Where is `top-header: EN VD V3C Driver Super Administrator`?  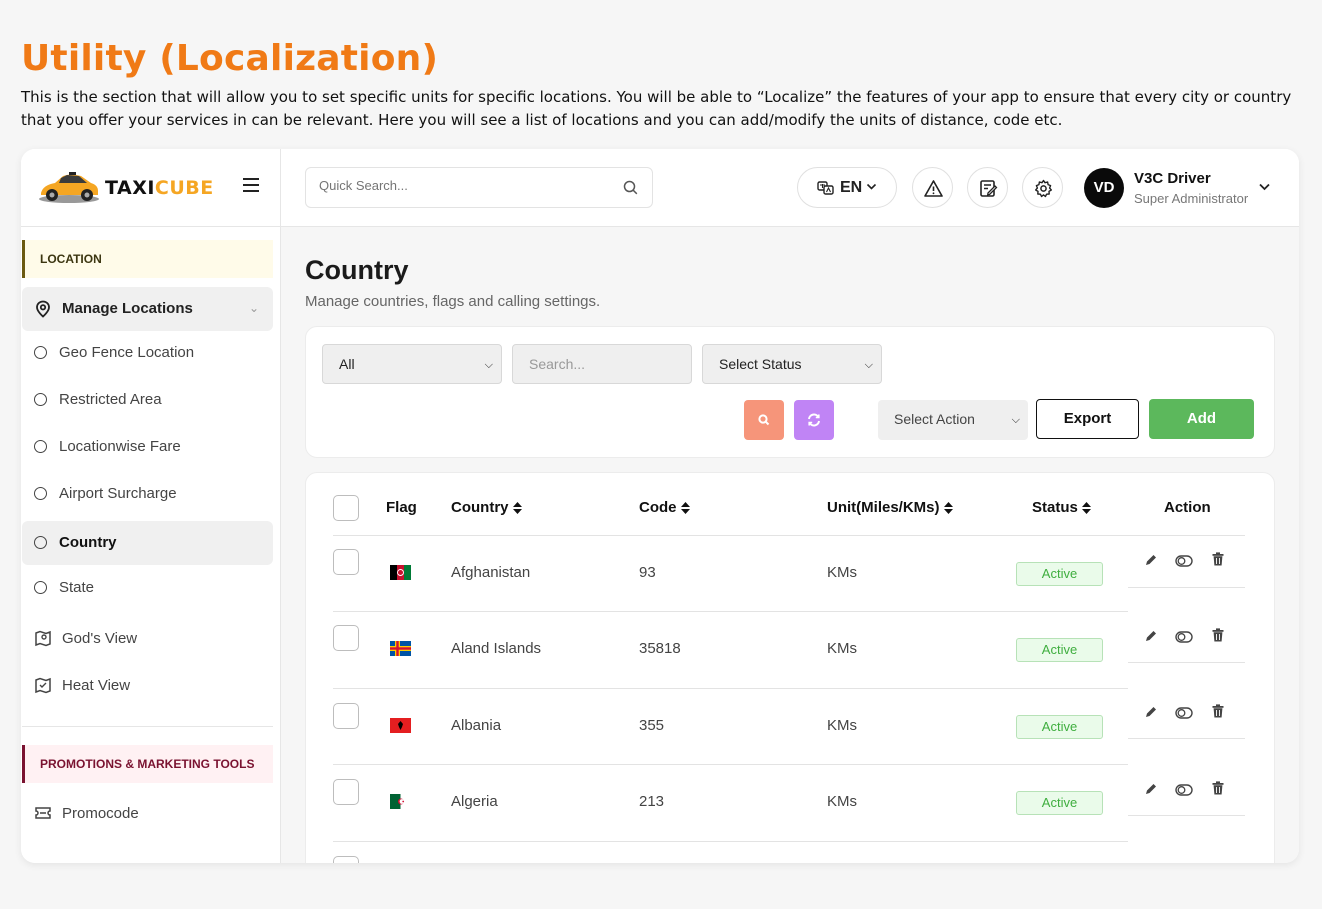
top-header: EN VD V3C Driver Super Administrator is located at coordinates (790, 188).